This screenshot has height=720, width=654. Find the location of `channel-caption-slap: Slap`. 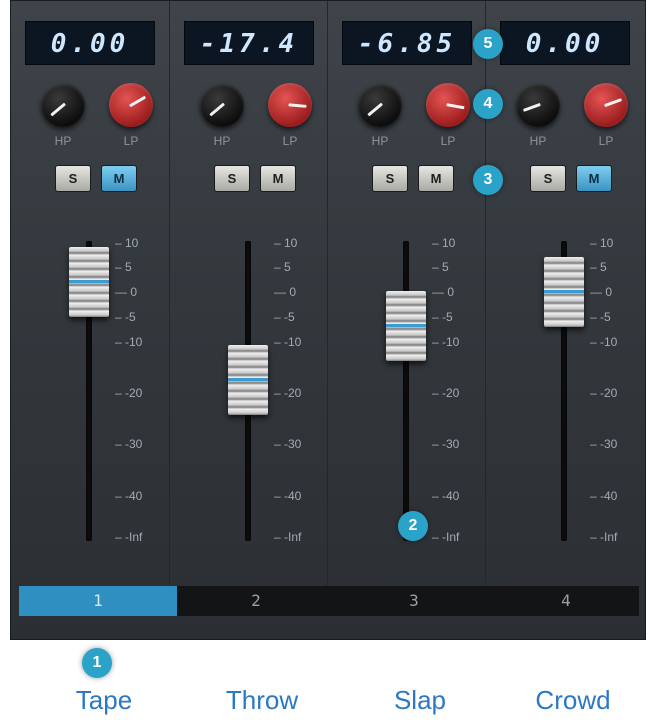

channel-caption-slap: Slap is located at coordinates (420, 700).